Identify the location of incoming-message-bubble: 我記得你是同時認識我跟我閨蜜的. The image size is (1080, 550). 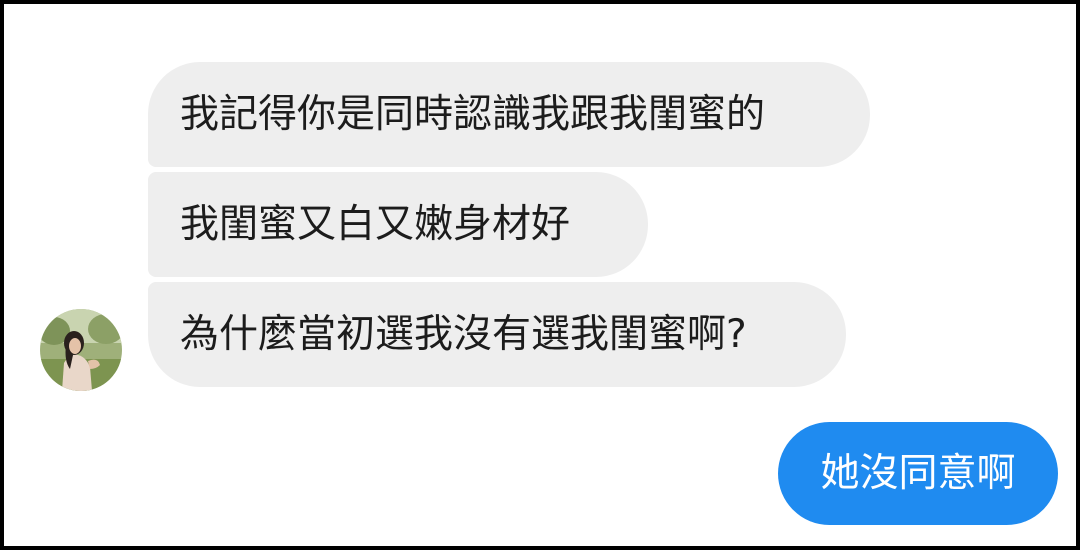
(509, 114).